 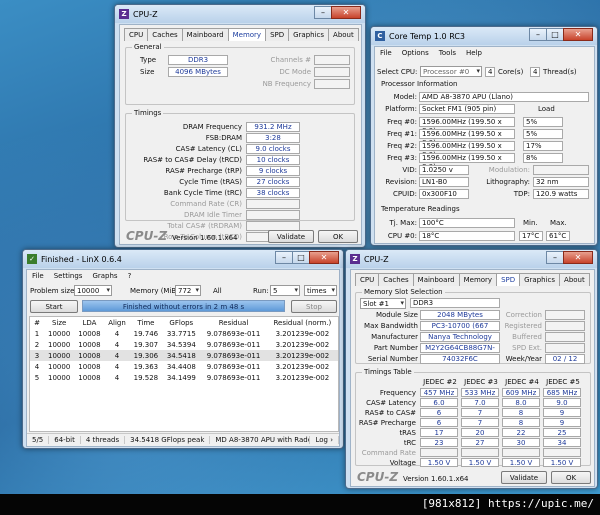 I want to click on linx-titlebar: ✓ Finished - LinX 0.6.4 – □ ✕, so click(x=183, y=259).